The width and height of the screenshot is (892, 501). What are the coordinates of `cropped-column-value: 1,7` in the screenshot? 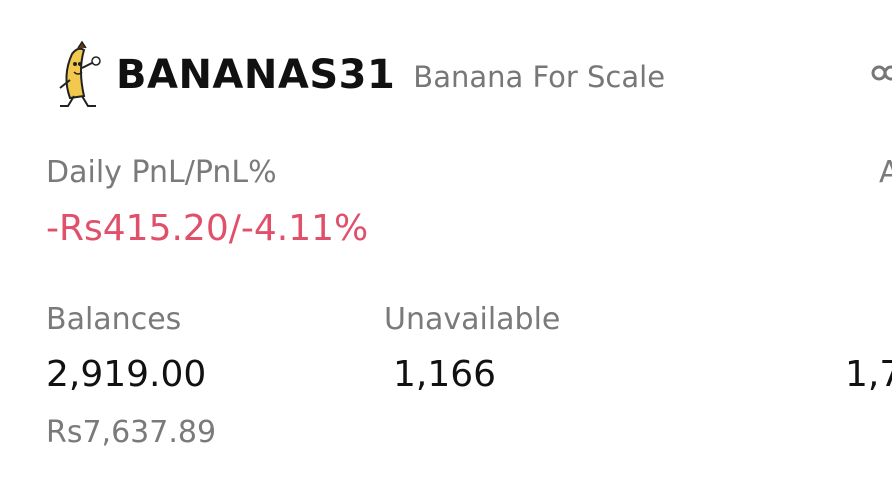 It's located at (868, 374).